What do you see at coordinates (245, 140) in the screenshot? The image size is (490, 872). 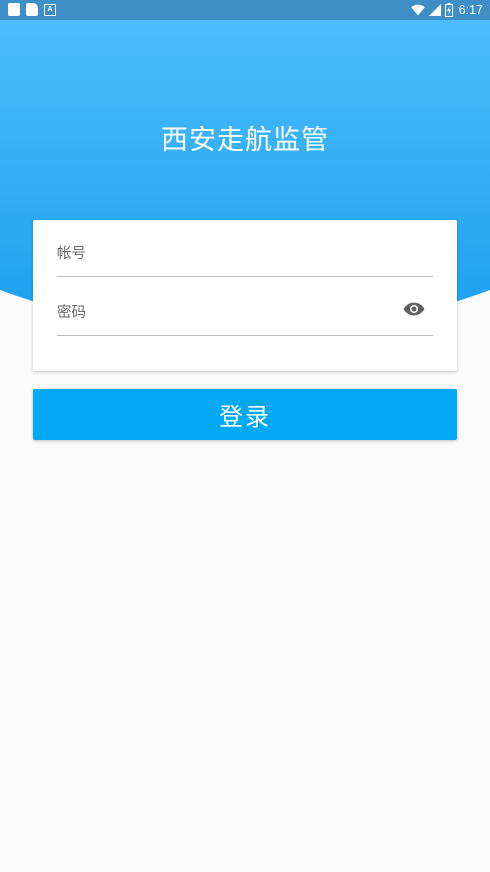 I see `app-title: 西安走航监管` at bounding box center [245, 140].